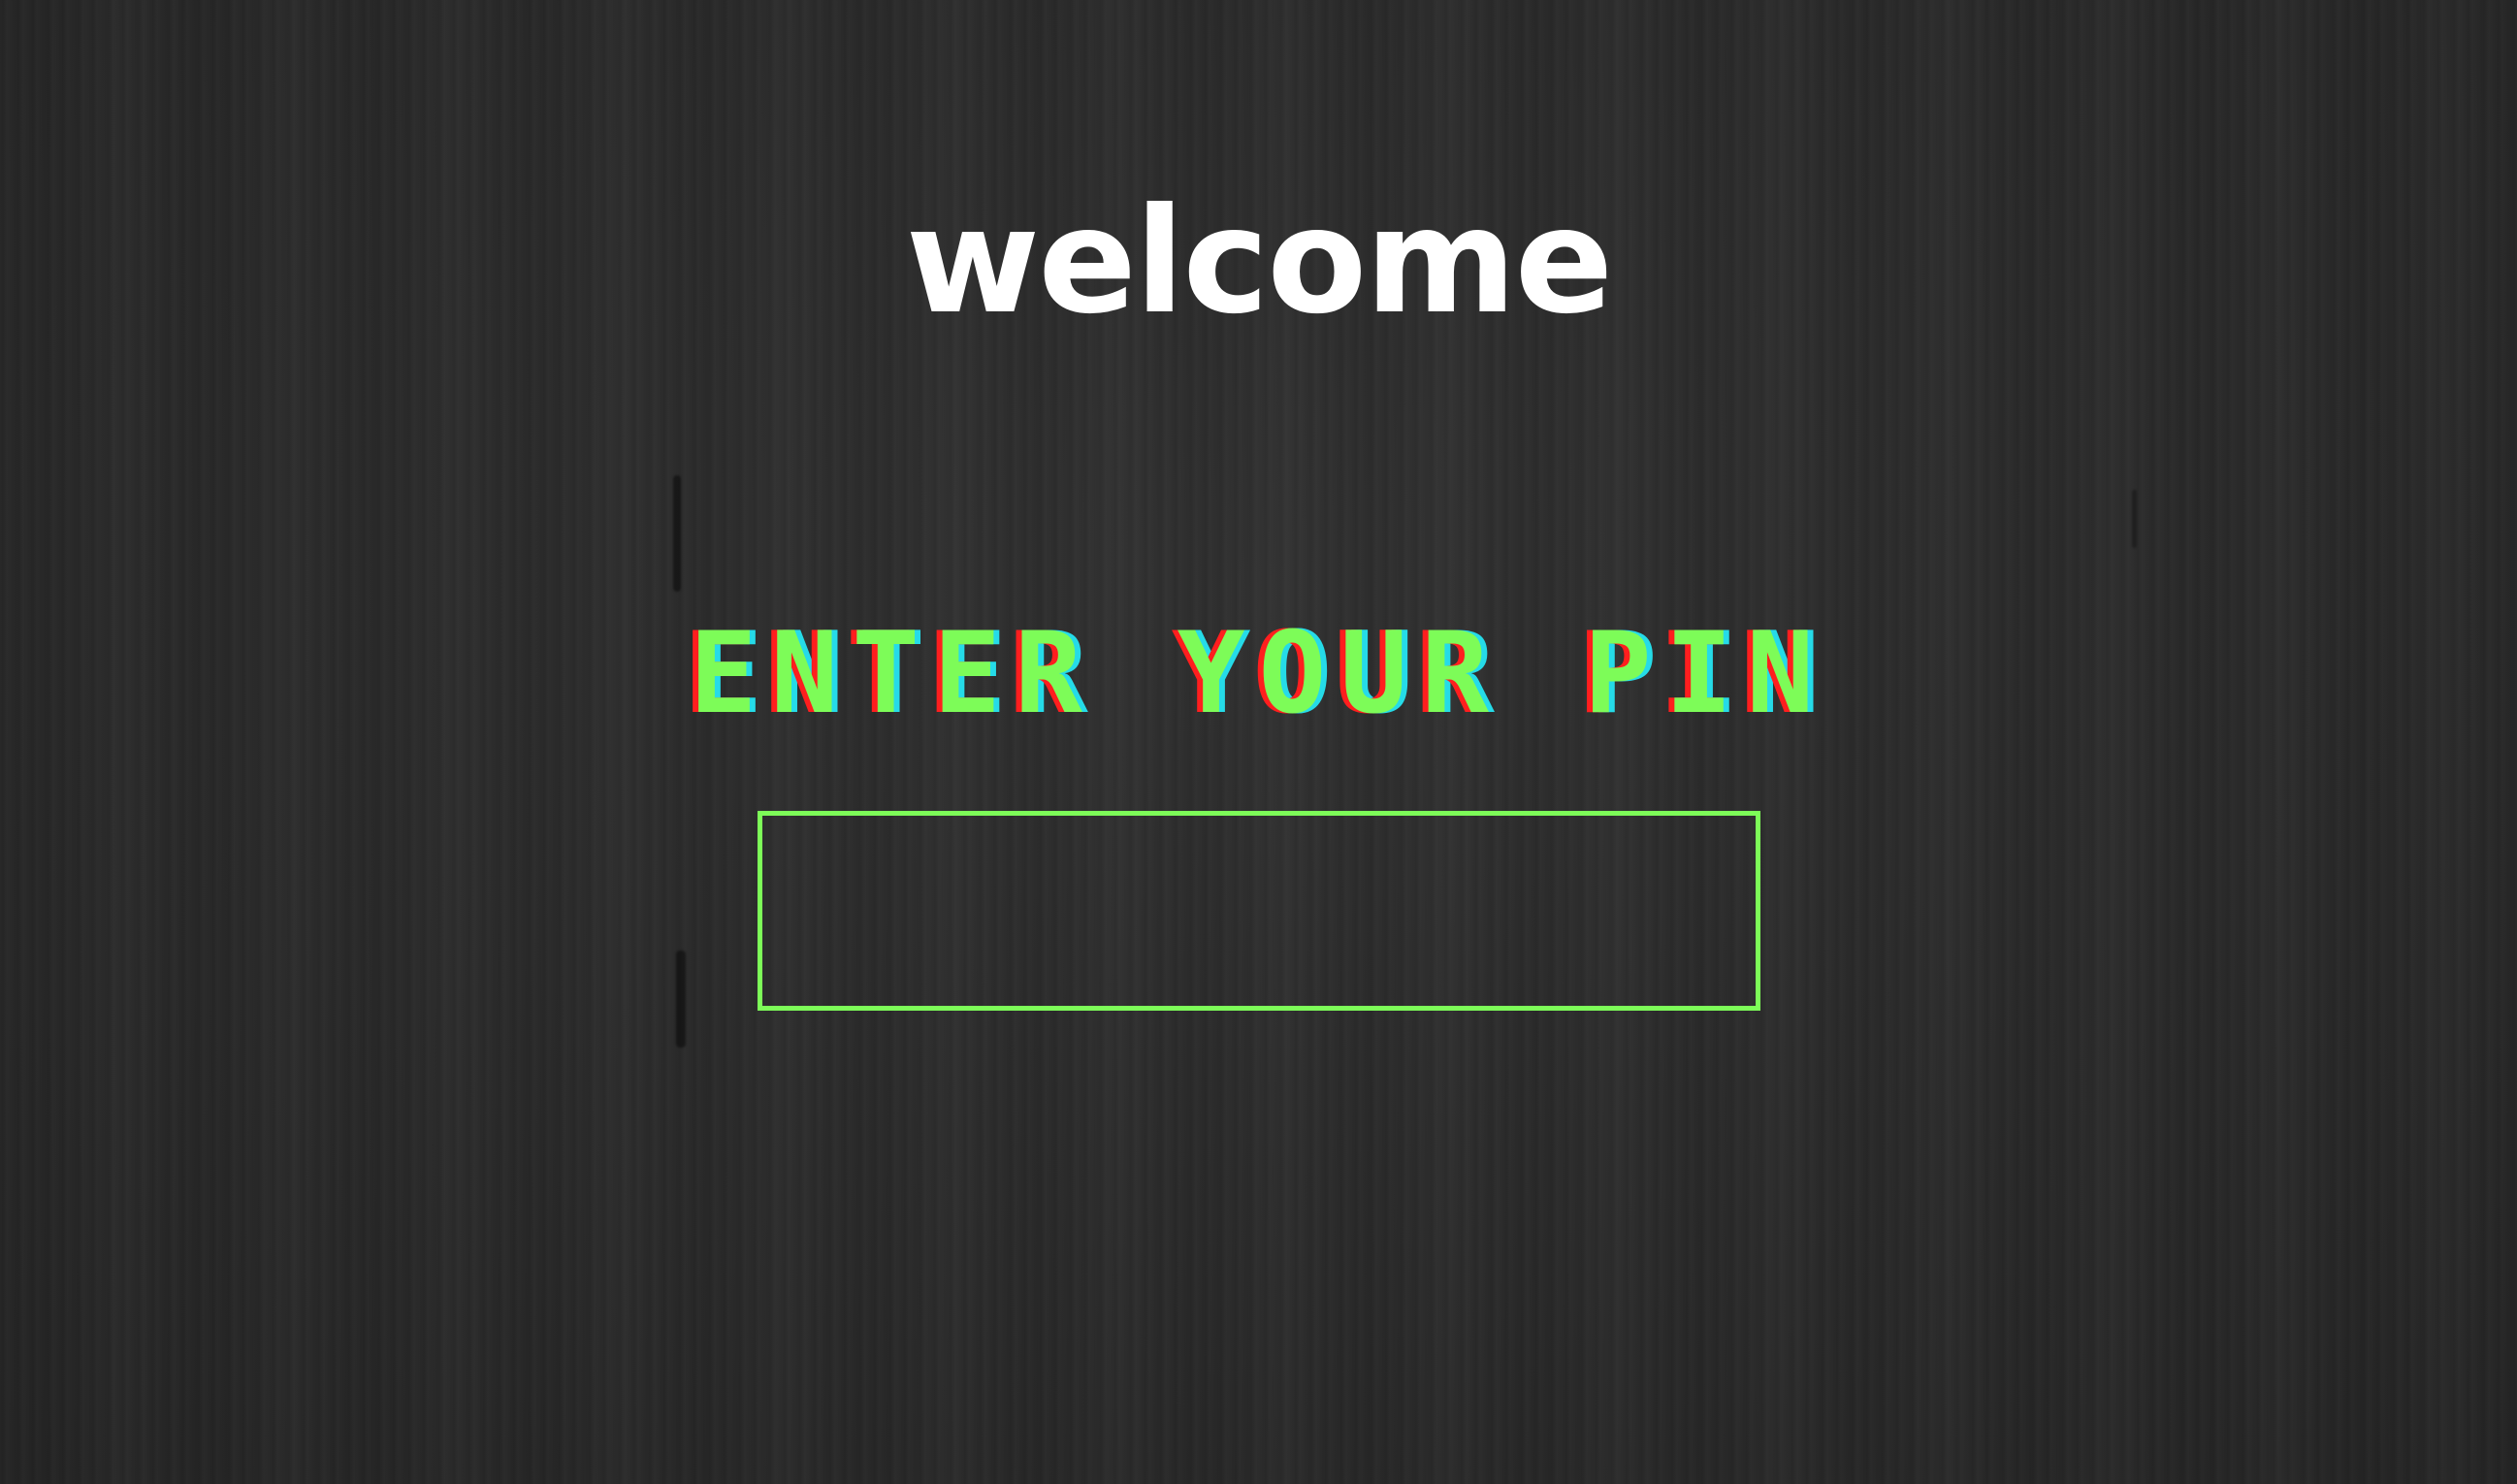 The width and height of the screenshot is (2517, 1484). What do you see at coordinates (1259, 261) in the screenshot?
I see `welcome-title: welcome` at bounding box center [1259, 261].